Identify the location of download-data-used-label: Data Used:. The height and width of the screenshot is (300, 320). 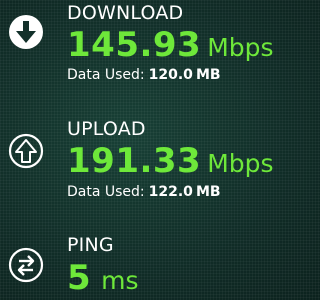
(106, 75).